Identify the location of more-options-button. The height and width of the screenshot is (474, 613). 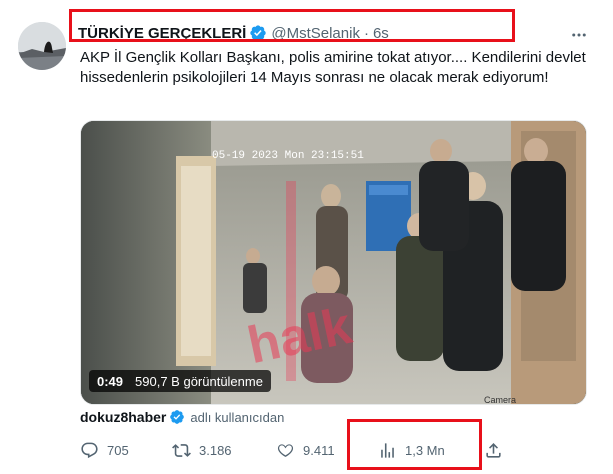
(579, 35).